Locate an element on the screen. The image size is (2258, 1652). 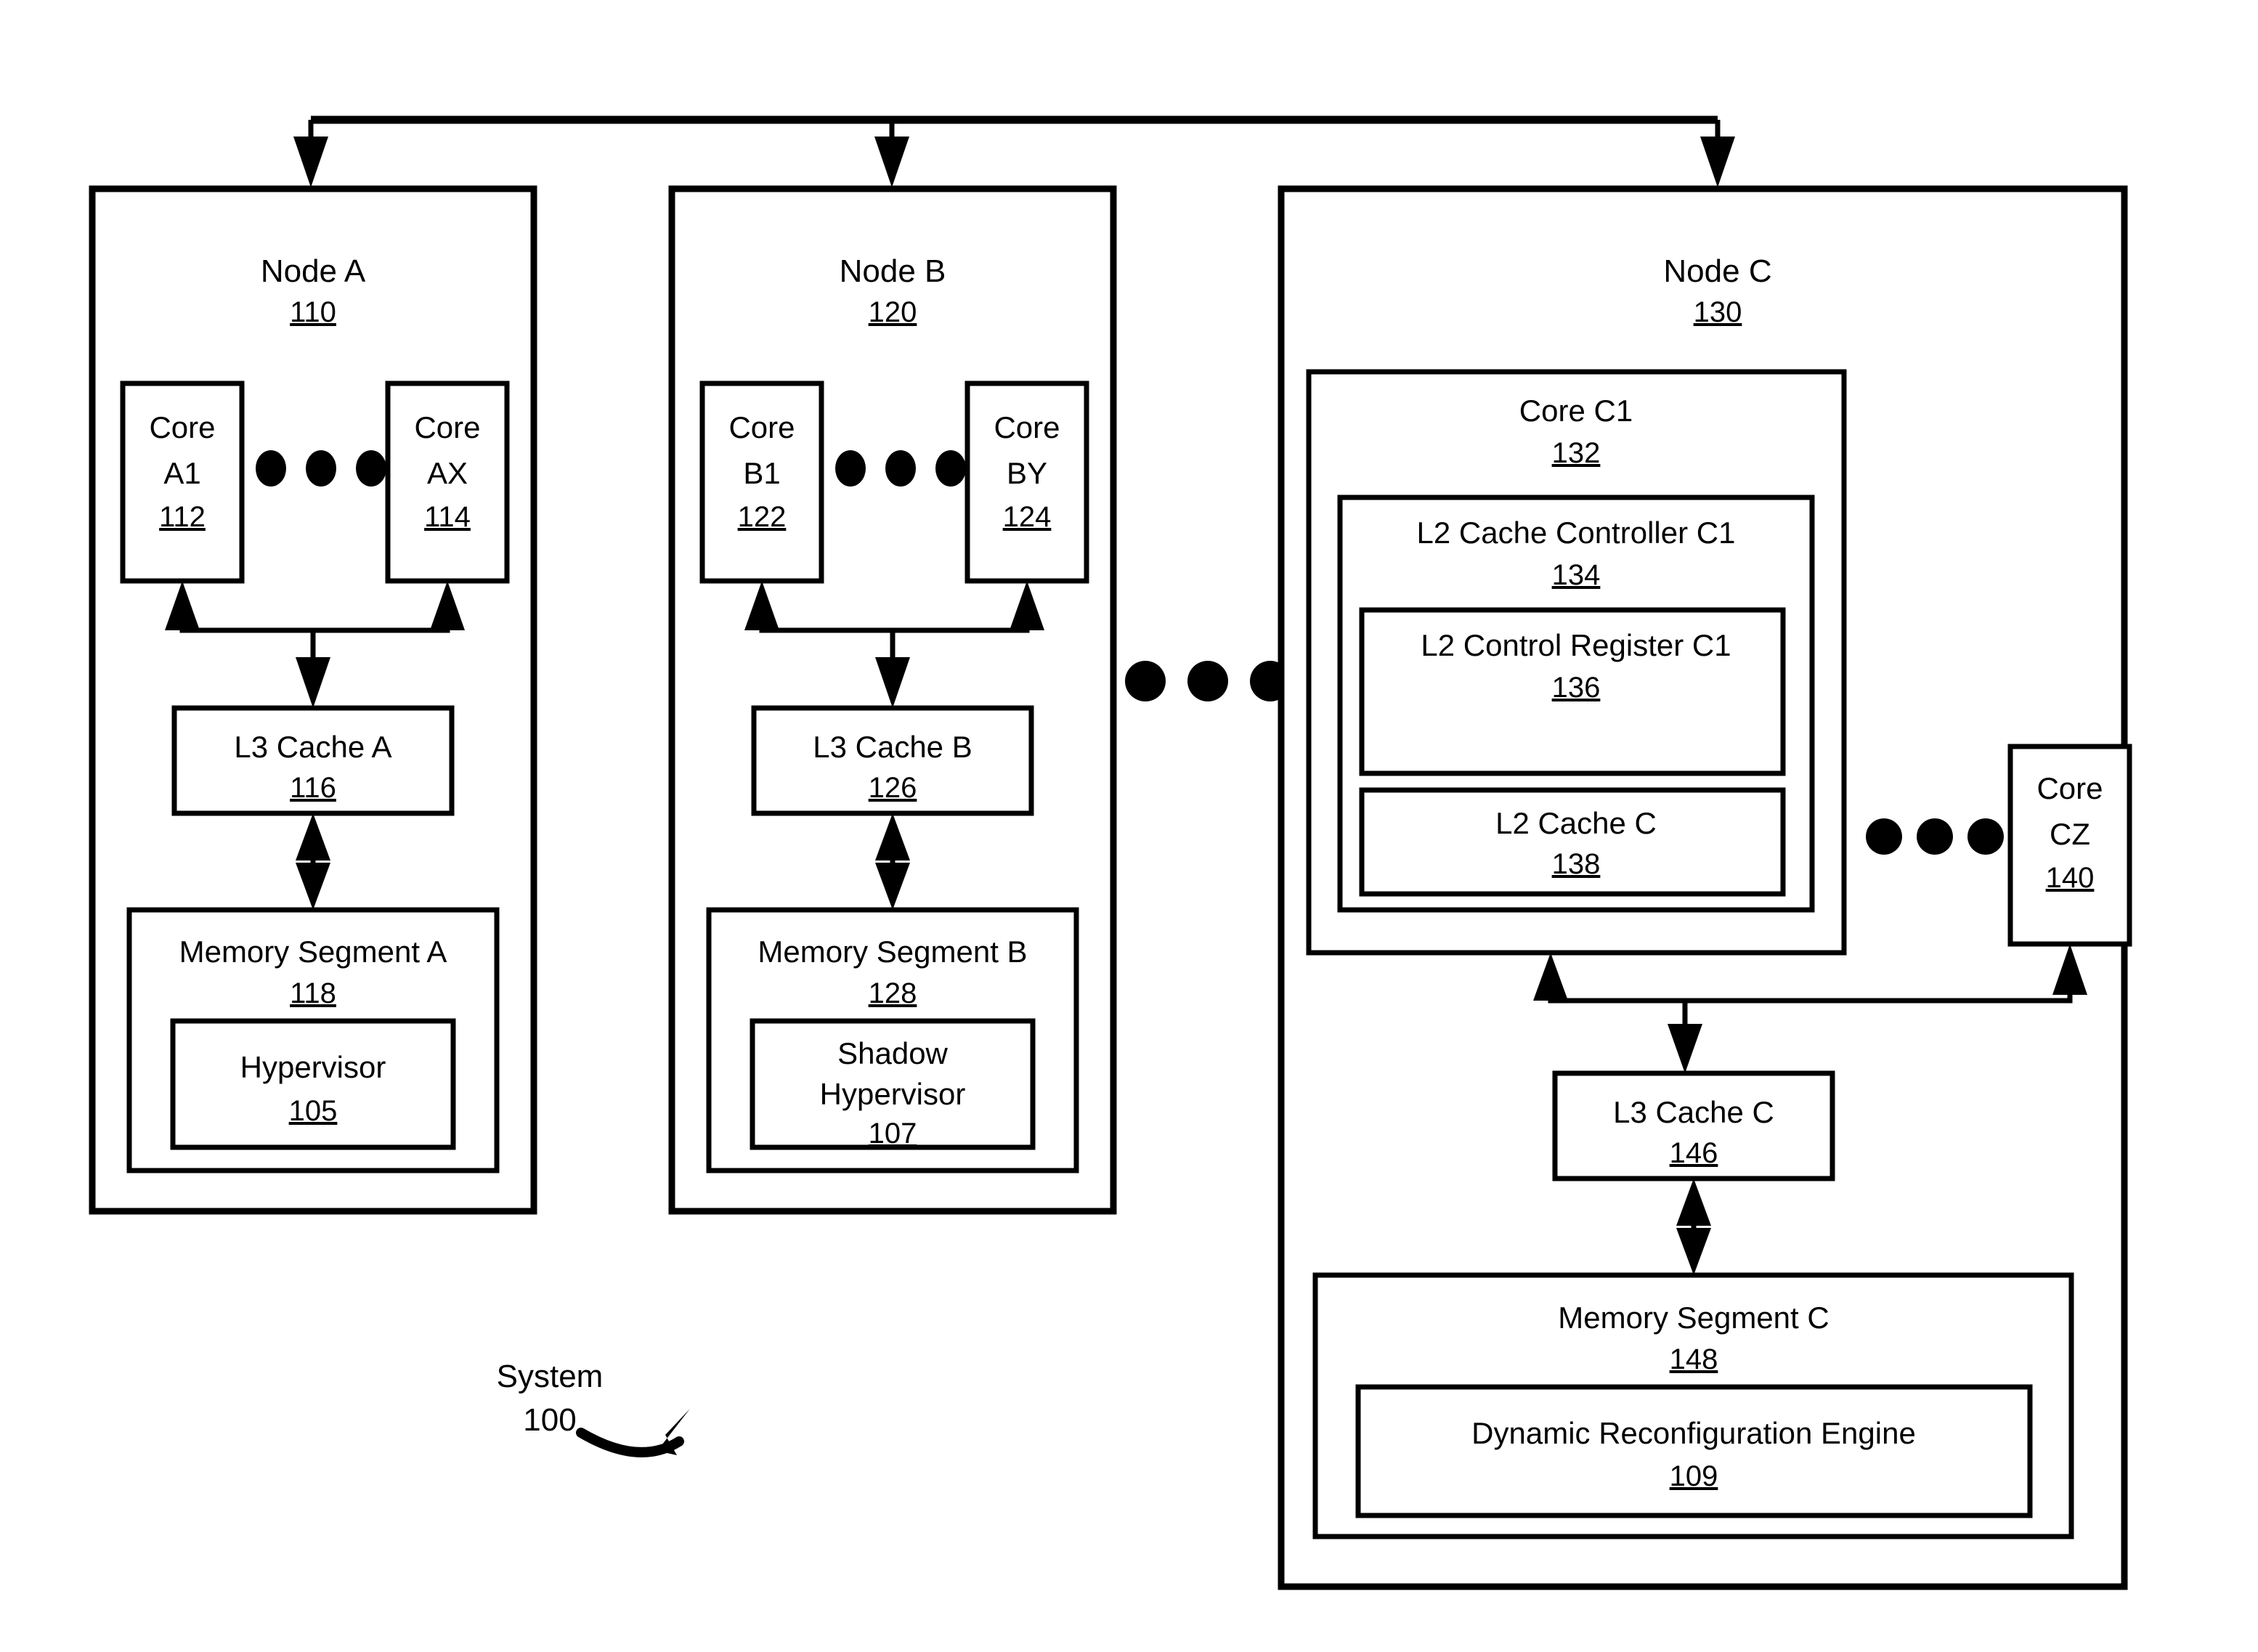
core-b1-label-line1: Core is located at coordinates (761, 427).